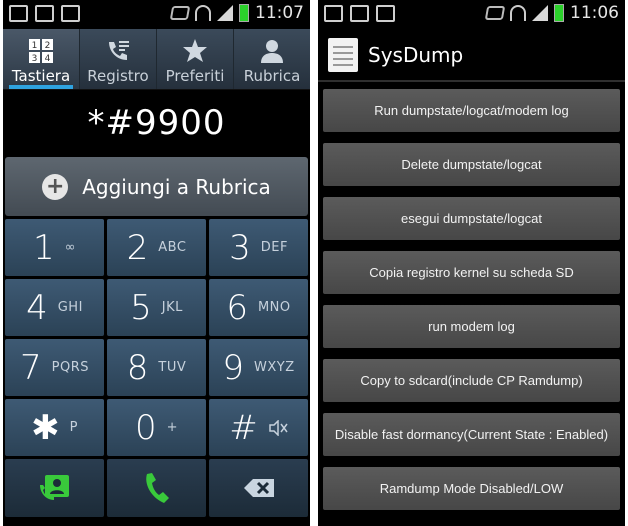  I want to click on add-to-contacts-button: + Aggiungi a Rubrica, so click(156, 186).